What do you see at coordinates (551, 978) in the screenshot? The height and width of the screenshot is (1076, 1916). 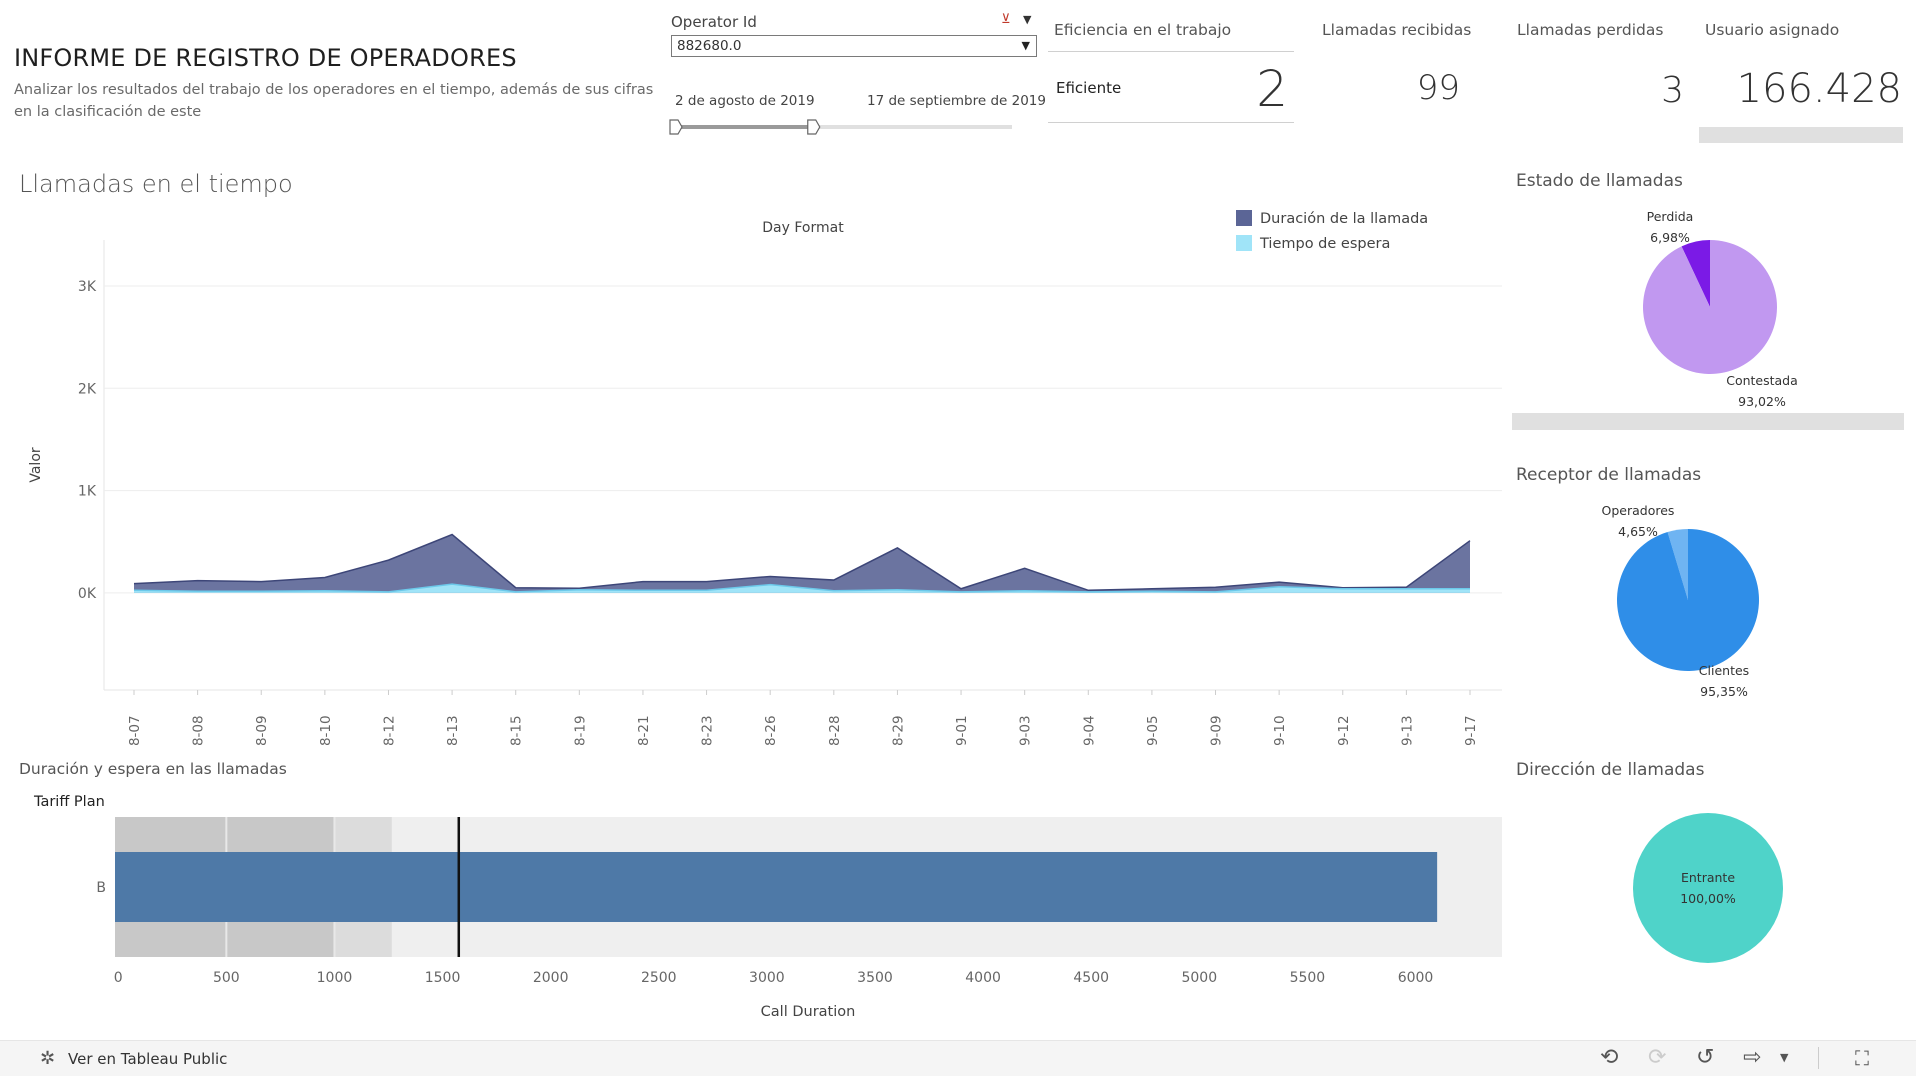 I see `x-tick-label: 2000` at bounding box center [551, 978].